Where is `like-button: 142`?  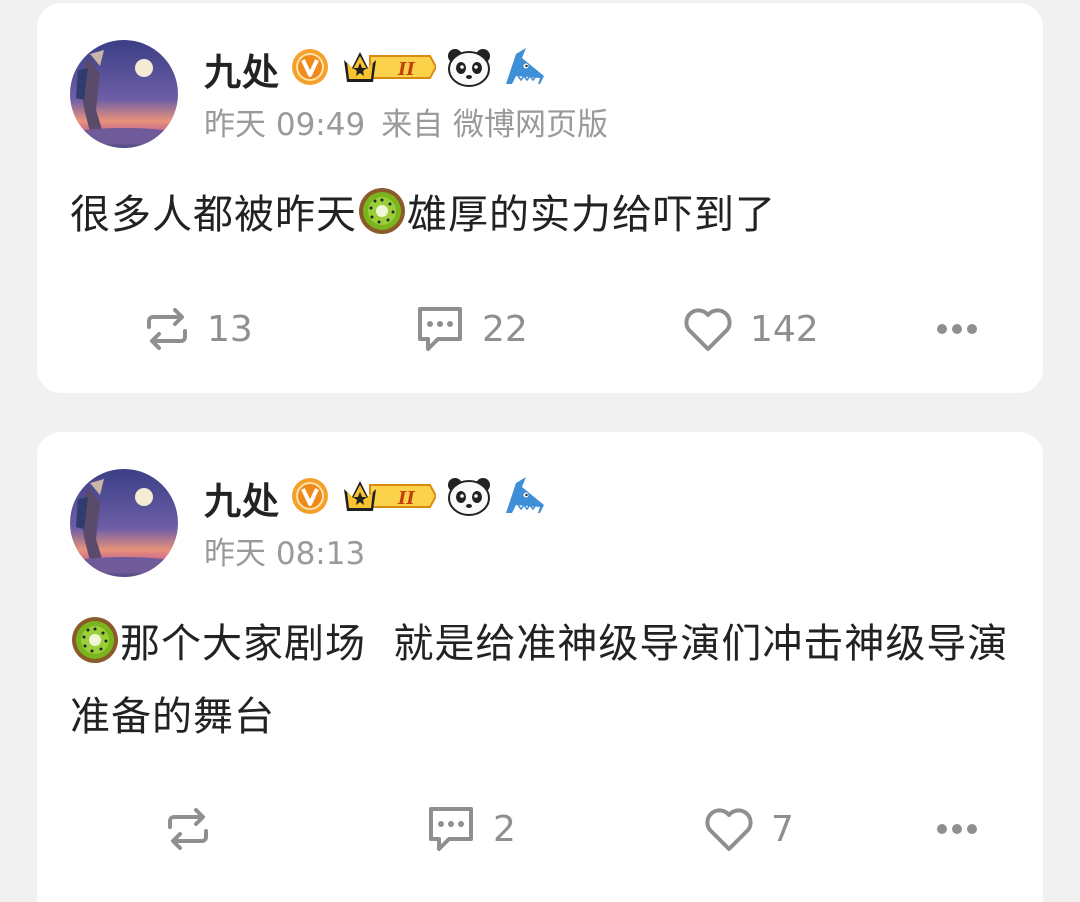
like-button: 142 is located at coordinates (750, 329).